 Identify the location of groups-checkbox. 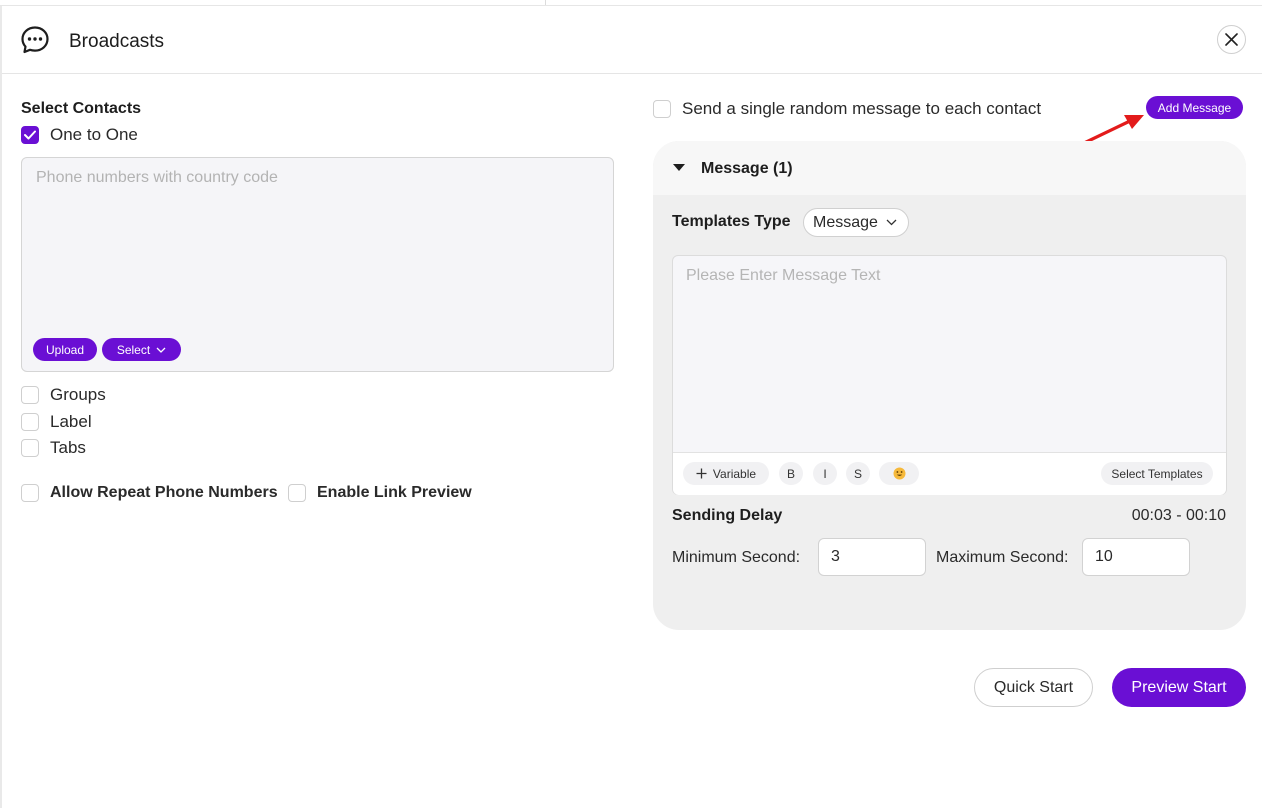
(30, 395).